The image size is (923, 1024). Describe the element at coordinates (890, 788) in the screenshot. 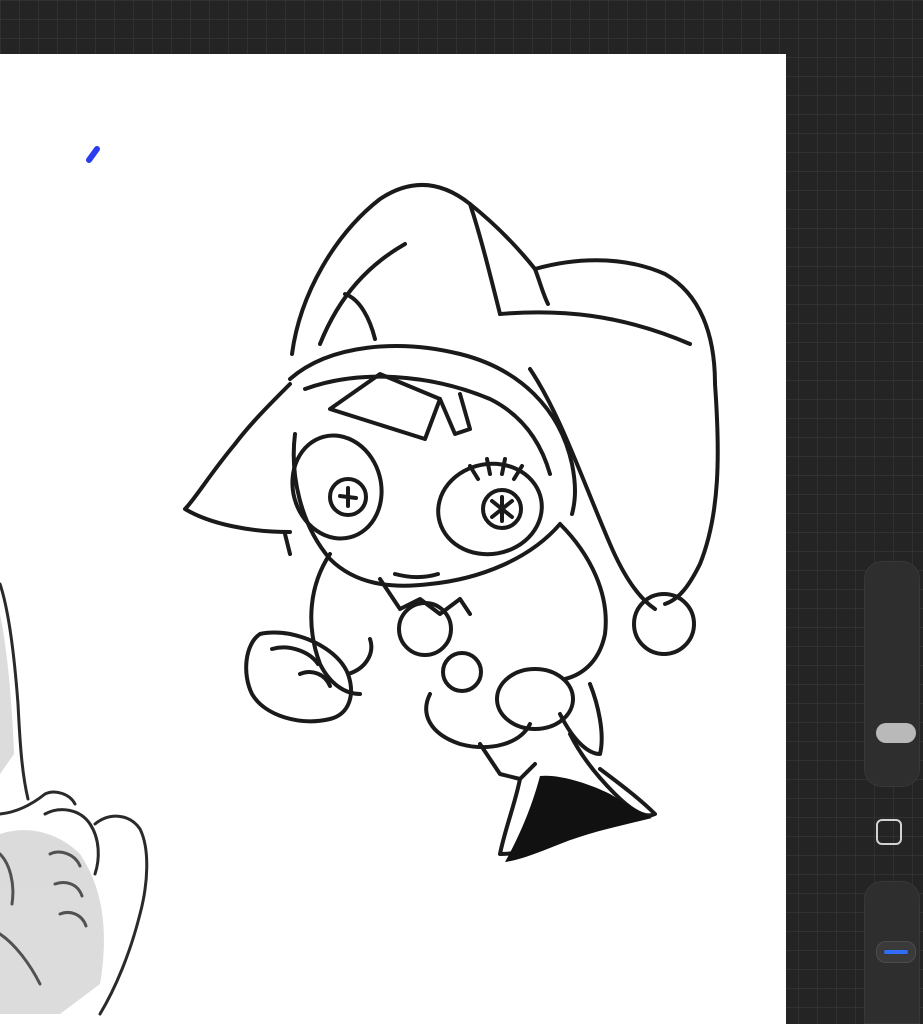

I see `brush-sidebar` at that location.